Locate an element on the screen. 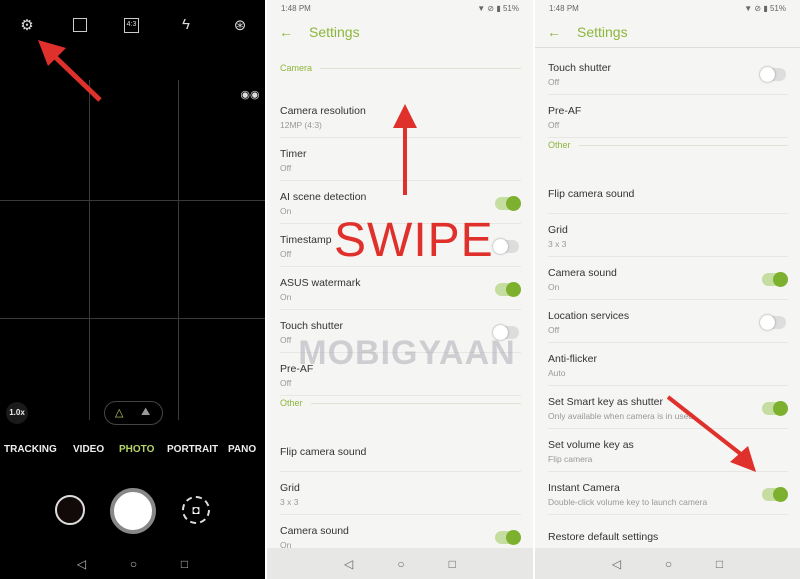 The image size is (800, 579). mode-pano: PANO is located at coordinates (242, 449).